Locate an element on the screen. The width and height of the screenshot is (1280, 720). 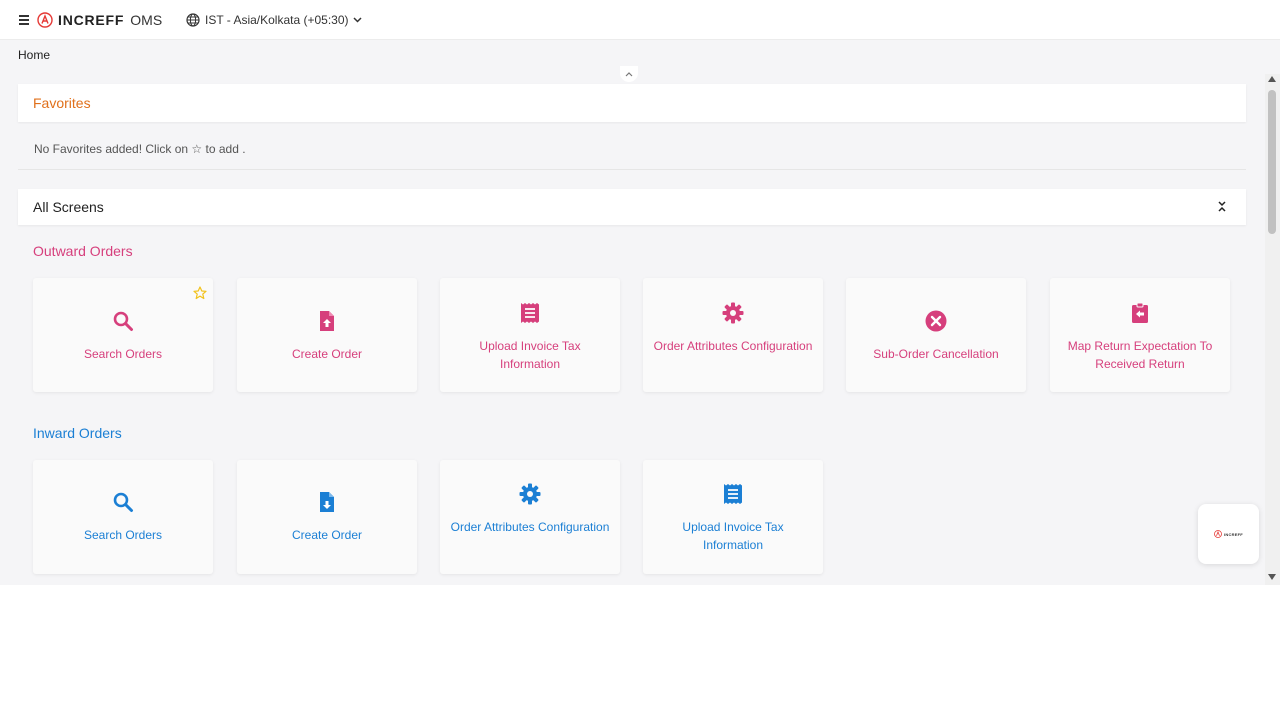
scroll-down-arrow-icon is located at coordinates (1272, 577).